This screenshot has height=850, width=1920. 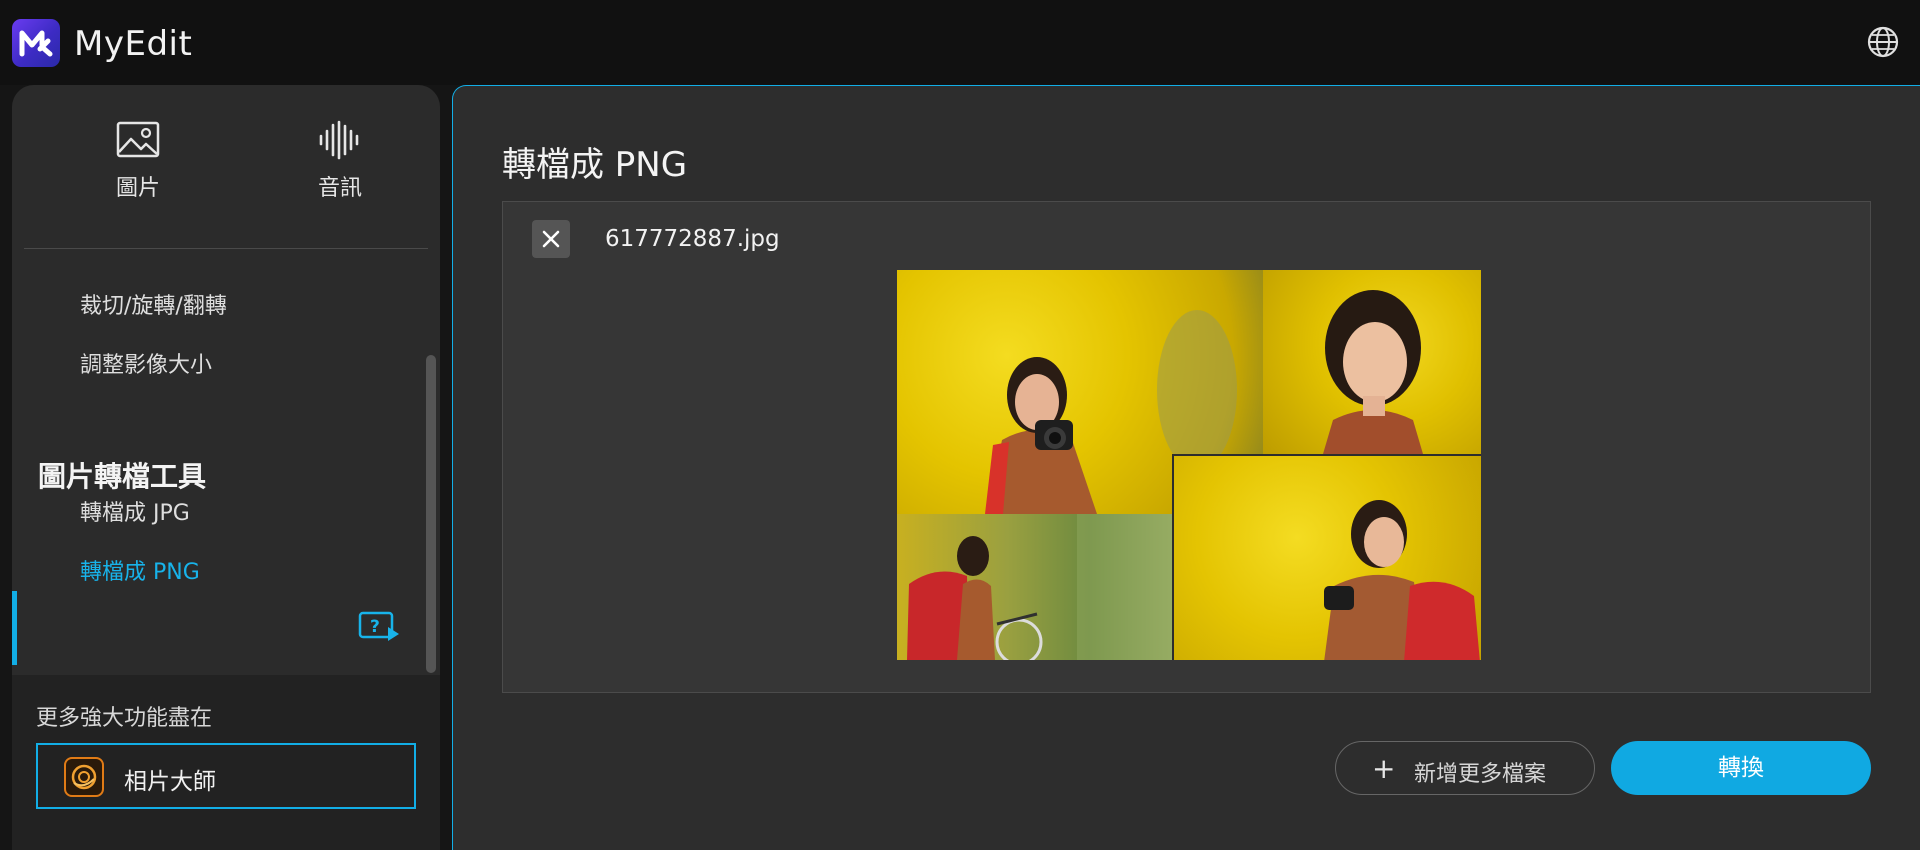 What do you see at coordinates (1034, 587) in the screenshot?
I see `photo-girl-on-bicycle` at bounding box center [1034, 587].